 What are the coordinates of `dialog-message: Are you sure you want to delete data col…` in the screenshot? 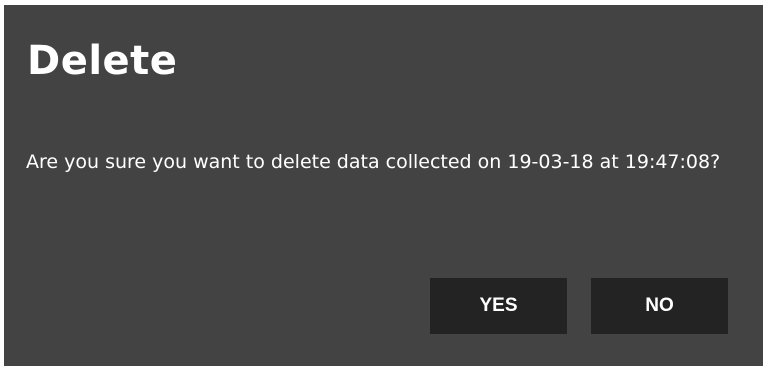 It's located at (373, 162).